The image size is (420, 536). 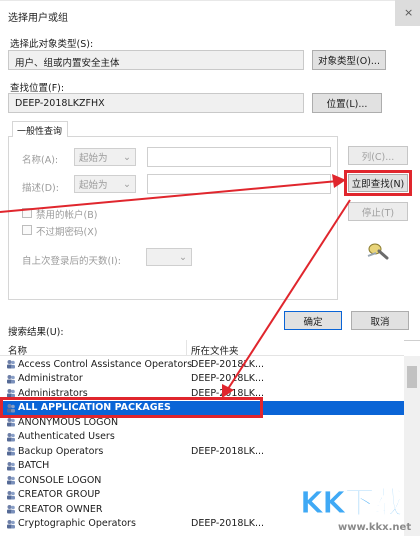 I want to click on watermark-brand: KK下载, so click(x=351, y=504).